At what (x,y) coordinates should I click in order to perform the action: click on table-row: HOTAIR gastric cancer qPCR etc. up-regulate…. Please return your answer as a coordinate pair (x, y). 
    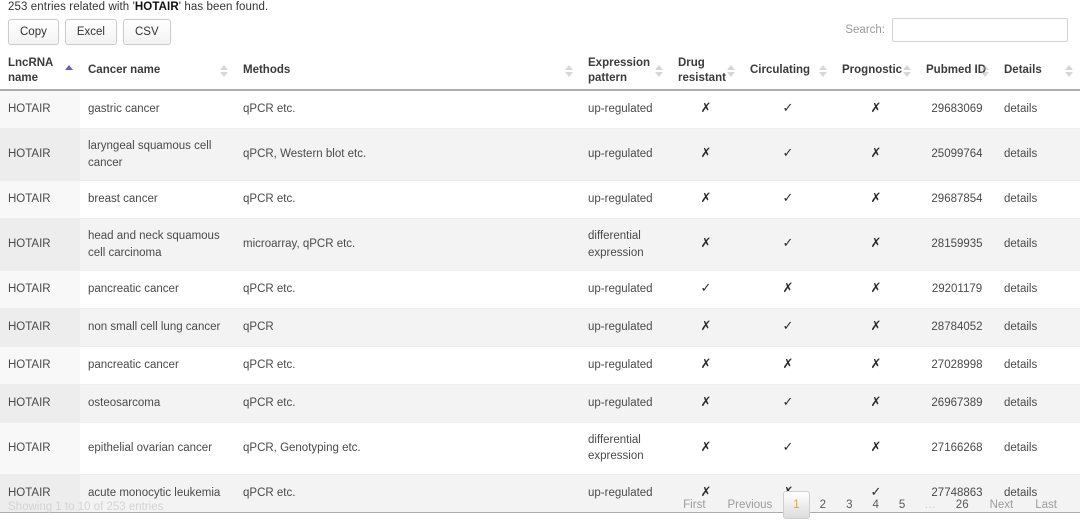
    Looking at the image, I should click on (540, 109).